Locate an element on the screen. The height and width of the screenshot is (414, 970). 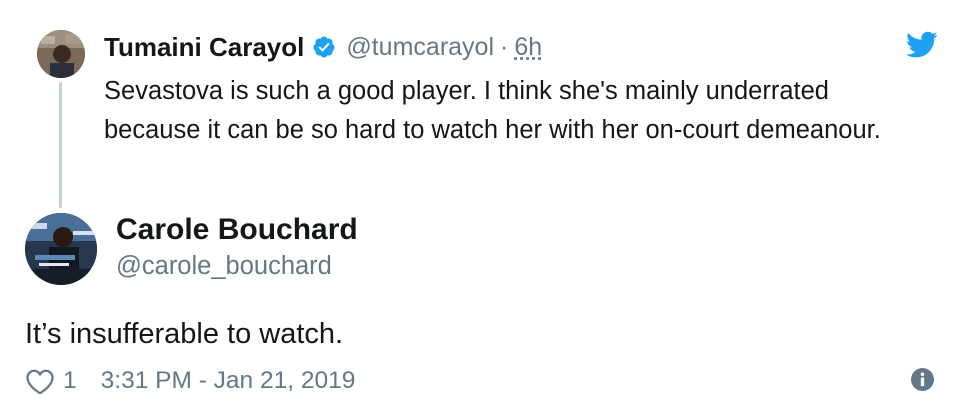
parent-avatar-image is located at coordinates (61, 54).